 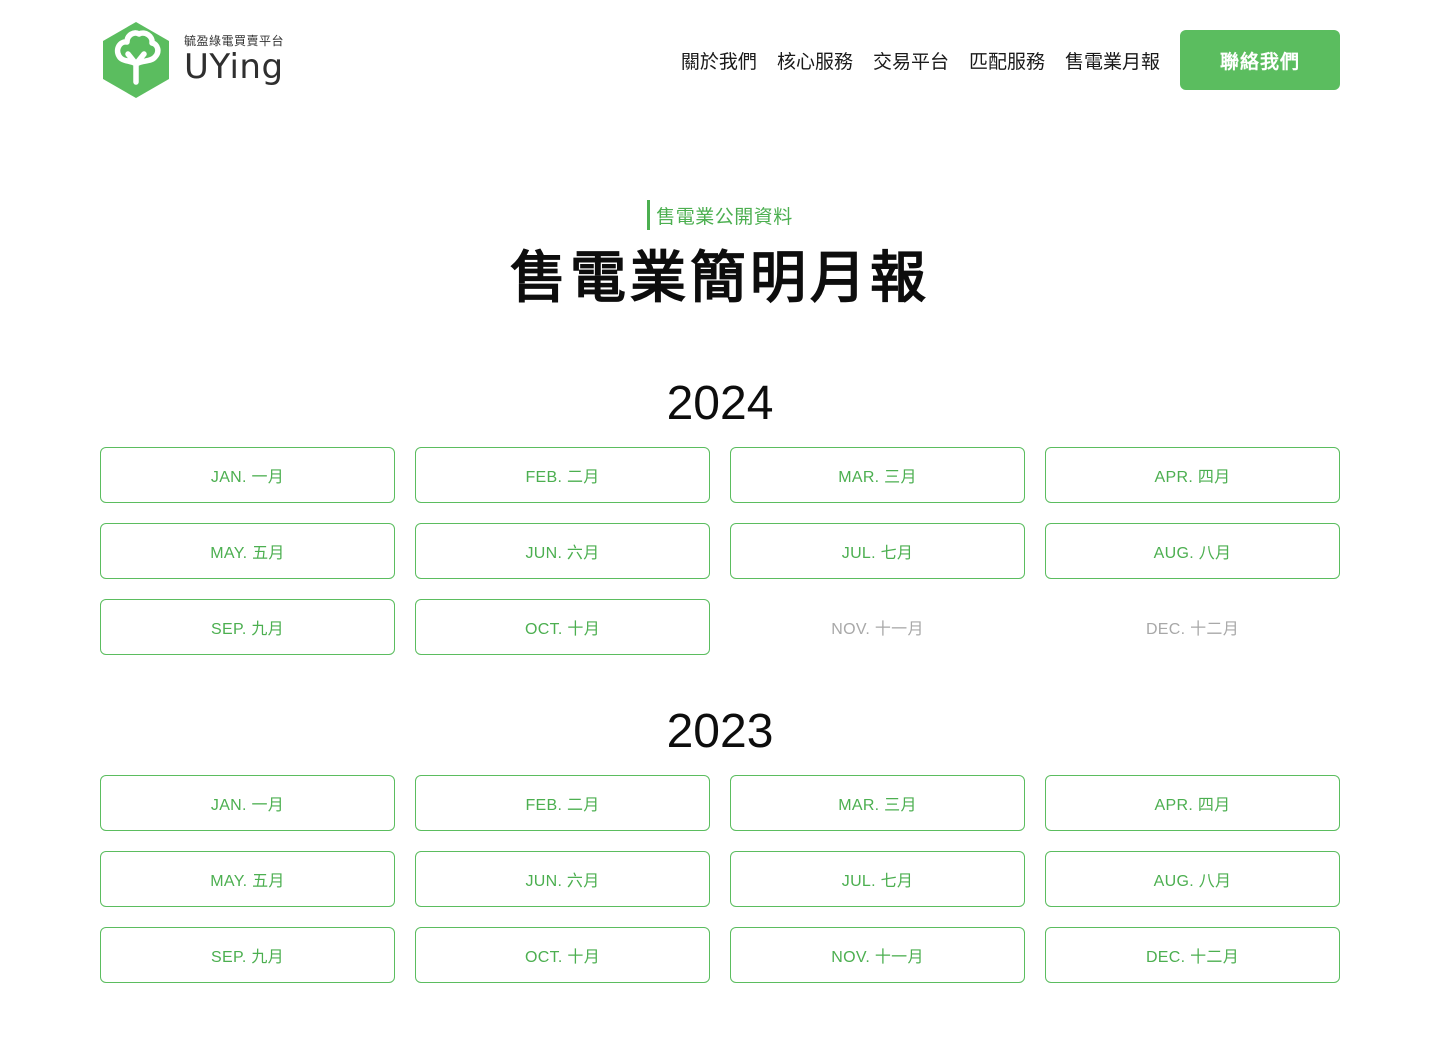 What do you see at coordinates (1112, 60) in the screenshot?
I see `nav-item-monthly-report: 售電業月報` at bounding box center [1112, 60].